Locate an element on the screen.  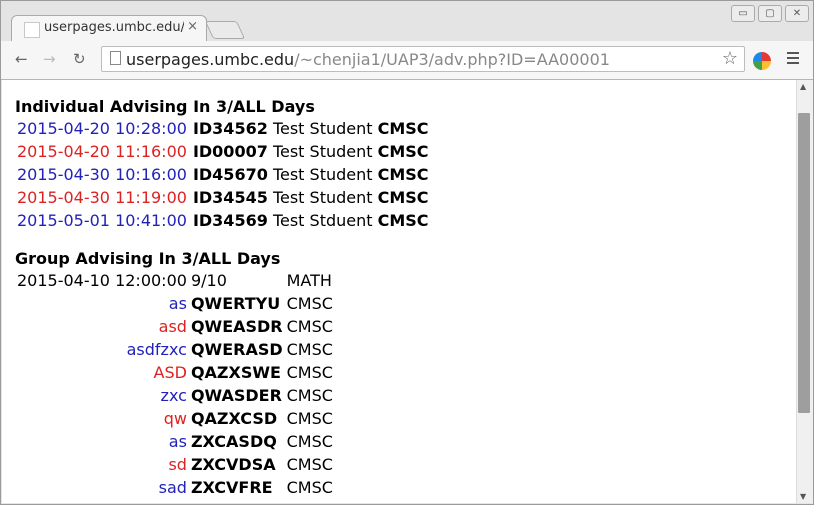
group-member-row: qw QAZXCSD CMSC is located at coordinates (175, 418).